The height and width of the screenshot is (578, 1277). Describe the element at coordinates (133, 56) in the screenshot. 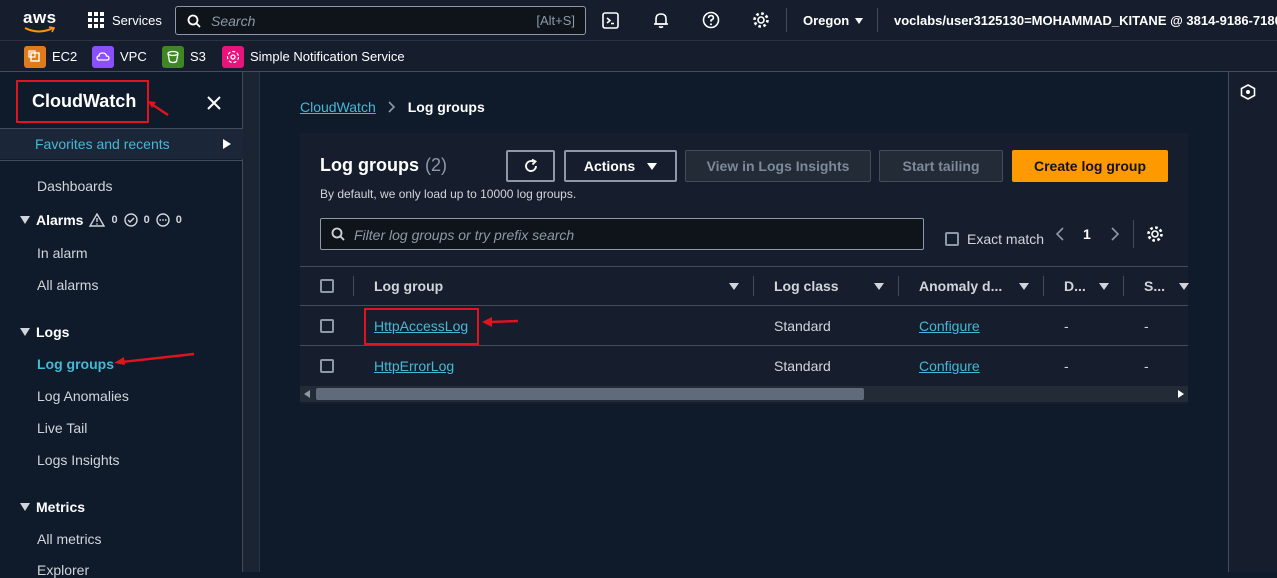

I see `fav-label: VPC` at that location.